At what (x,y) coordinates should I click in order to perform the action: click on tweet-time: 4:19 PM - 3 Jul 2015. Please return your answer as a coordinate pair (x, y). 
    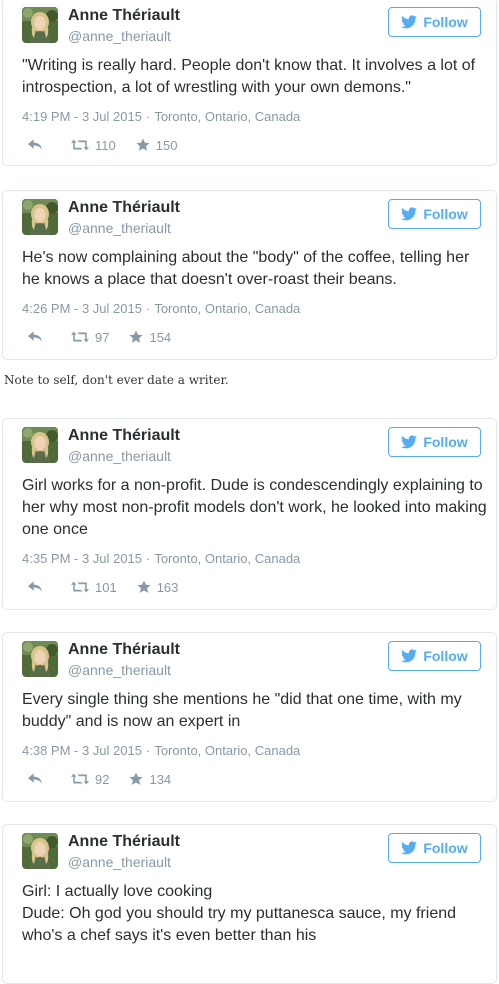
    Looking at the image, I should click on (82, 116).